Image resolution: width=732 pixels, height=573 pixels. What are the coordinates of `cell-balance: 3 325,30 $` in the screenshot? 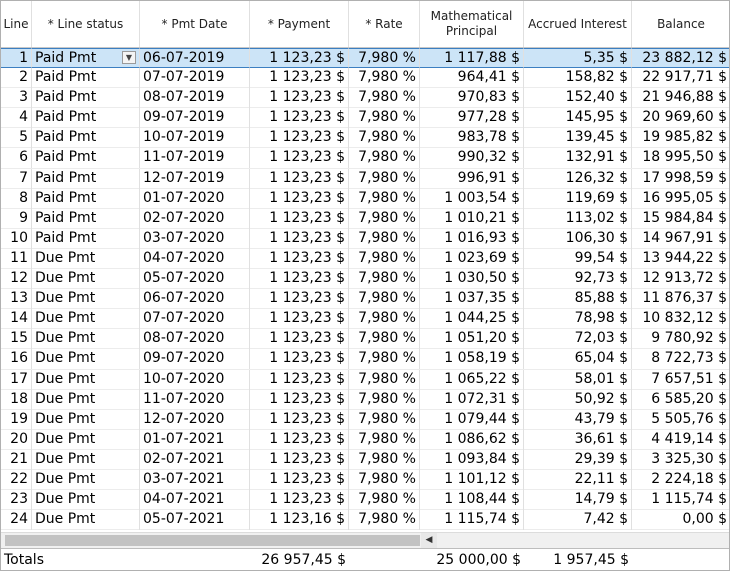 It's located at (680, 460).